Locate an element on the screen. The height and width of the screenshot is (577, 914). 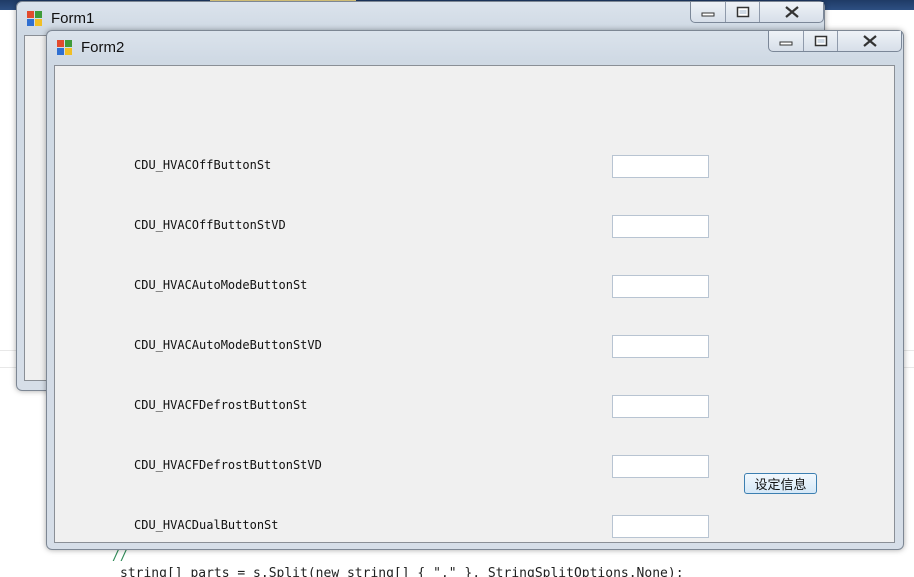
form1-caption-buttons is located at coordinates (757, 12).